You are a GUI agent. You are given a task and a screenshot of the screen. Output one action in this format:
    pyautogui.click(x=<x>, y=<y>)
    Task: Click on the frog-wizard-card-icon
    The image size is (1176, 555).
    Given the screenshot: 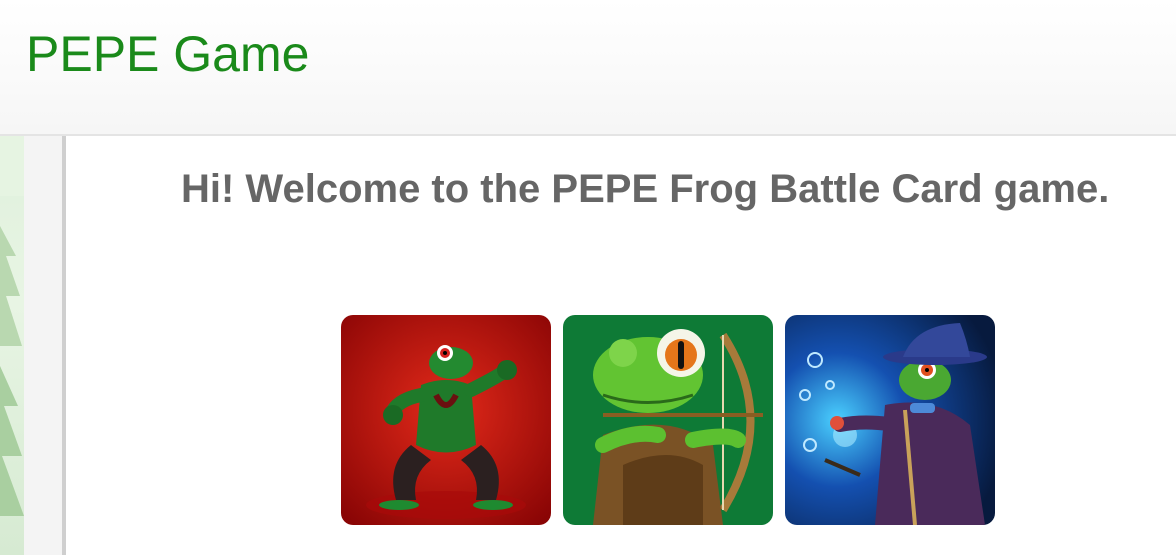 What is the action you would take?
    pyautogui.click(x=890, y=420)
    